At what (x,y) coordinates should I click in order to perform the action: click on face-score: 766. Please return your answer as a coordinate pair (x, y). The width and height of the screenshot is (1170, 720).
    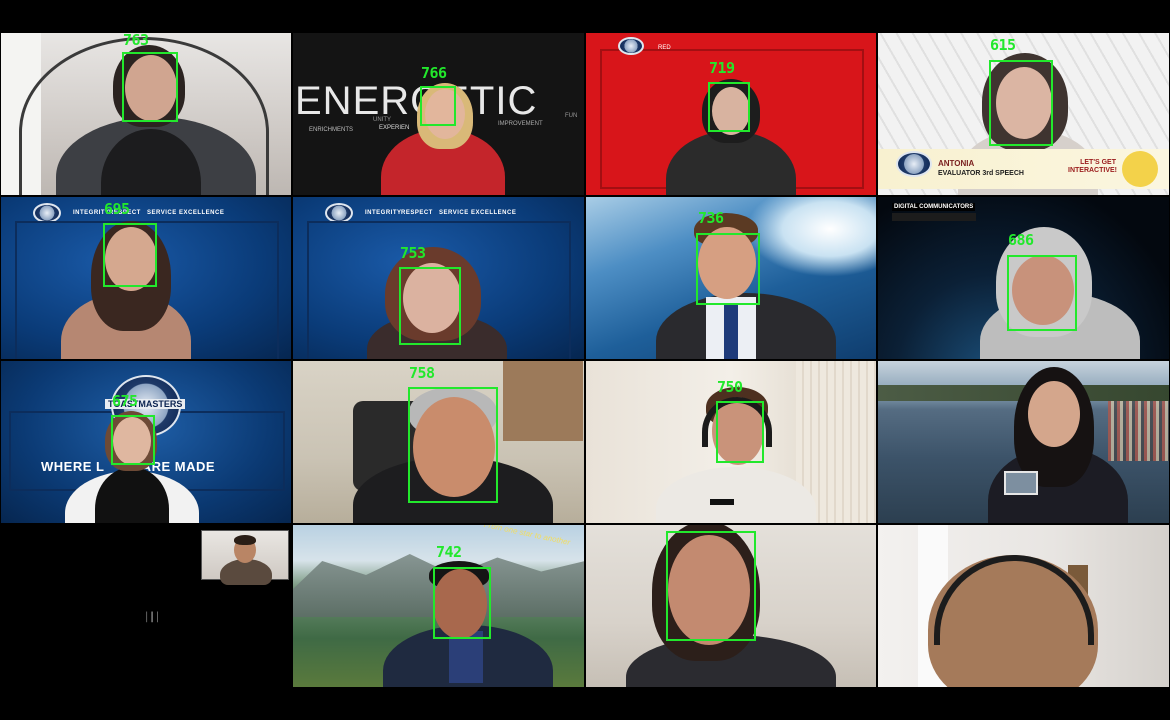
    Looking at the image, I should click on (434, 73).